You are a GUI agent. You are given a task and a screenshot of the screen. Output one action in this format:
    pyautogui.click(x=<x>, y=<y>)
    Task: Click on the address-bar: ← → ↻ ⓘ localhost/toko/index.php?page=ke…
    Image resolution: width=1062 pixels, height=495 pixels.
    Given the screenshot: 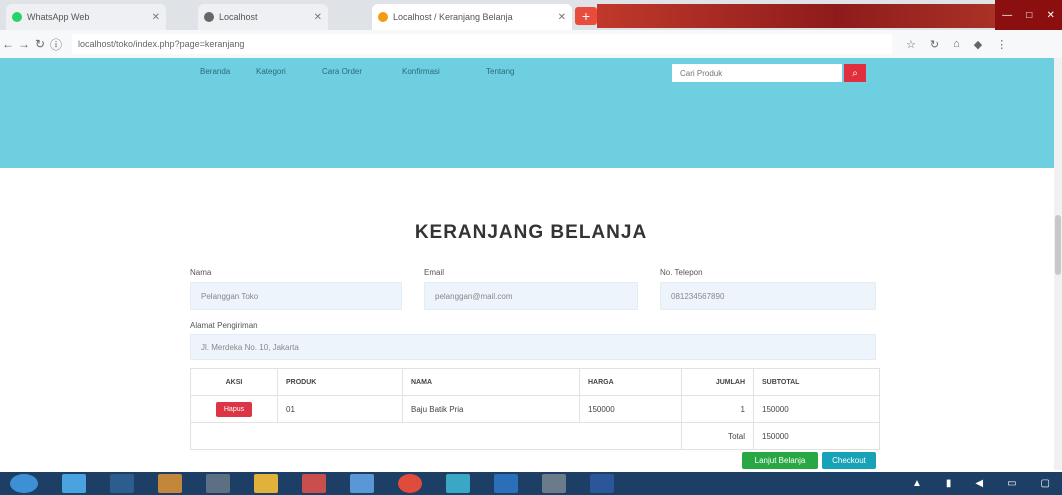 What is the action you would take?
    pyautogui.click(x=531, y=44)
    